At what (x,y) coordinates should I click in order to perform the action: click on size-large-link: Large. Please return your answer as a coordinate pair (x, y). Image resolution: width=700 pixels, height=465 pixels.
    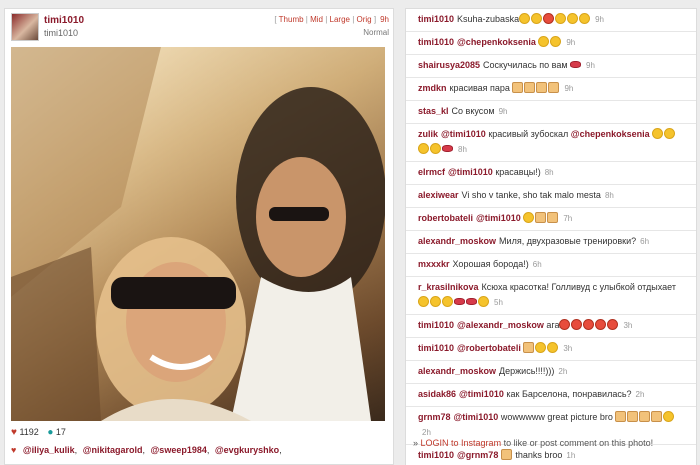
    Looking at the image, I should click on (340, 19).